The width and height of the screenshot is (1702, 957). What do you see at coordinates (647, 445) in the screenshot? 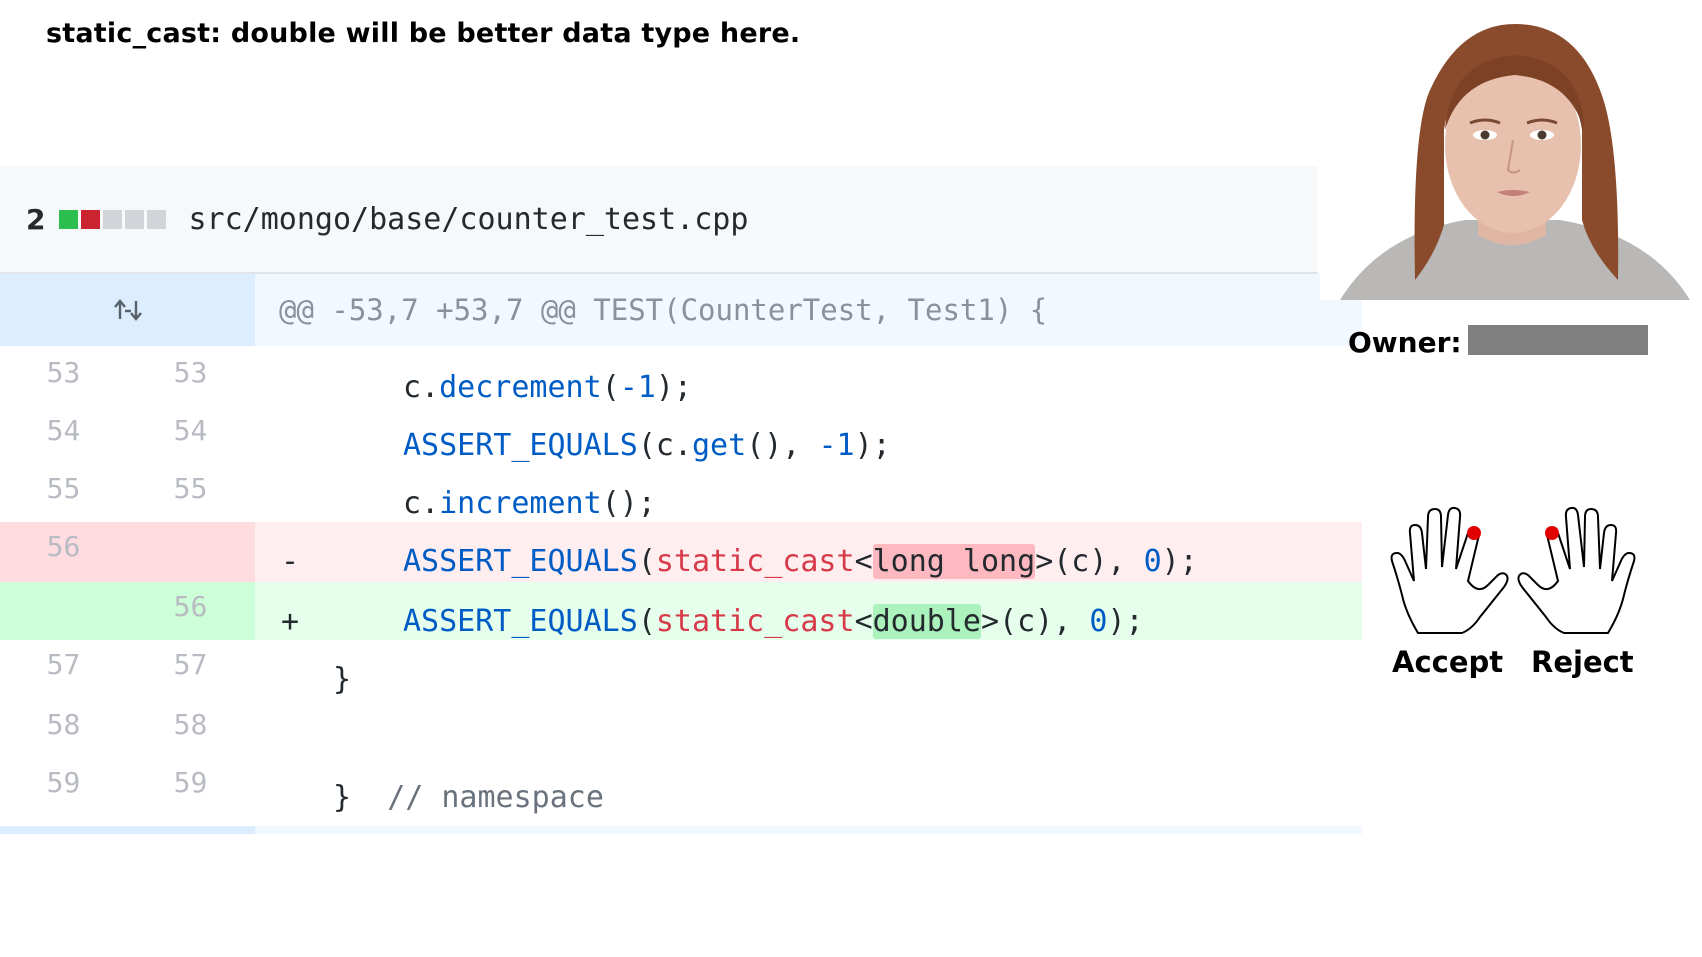
I see `code-content: ASSERT_EQUALS(c.get(), -1);` at bounding box center [647, 445].